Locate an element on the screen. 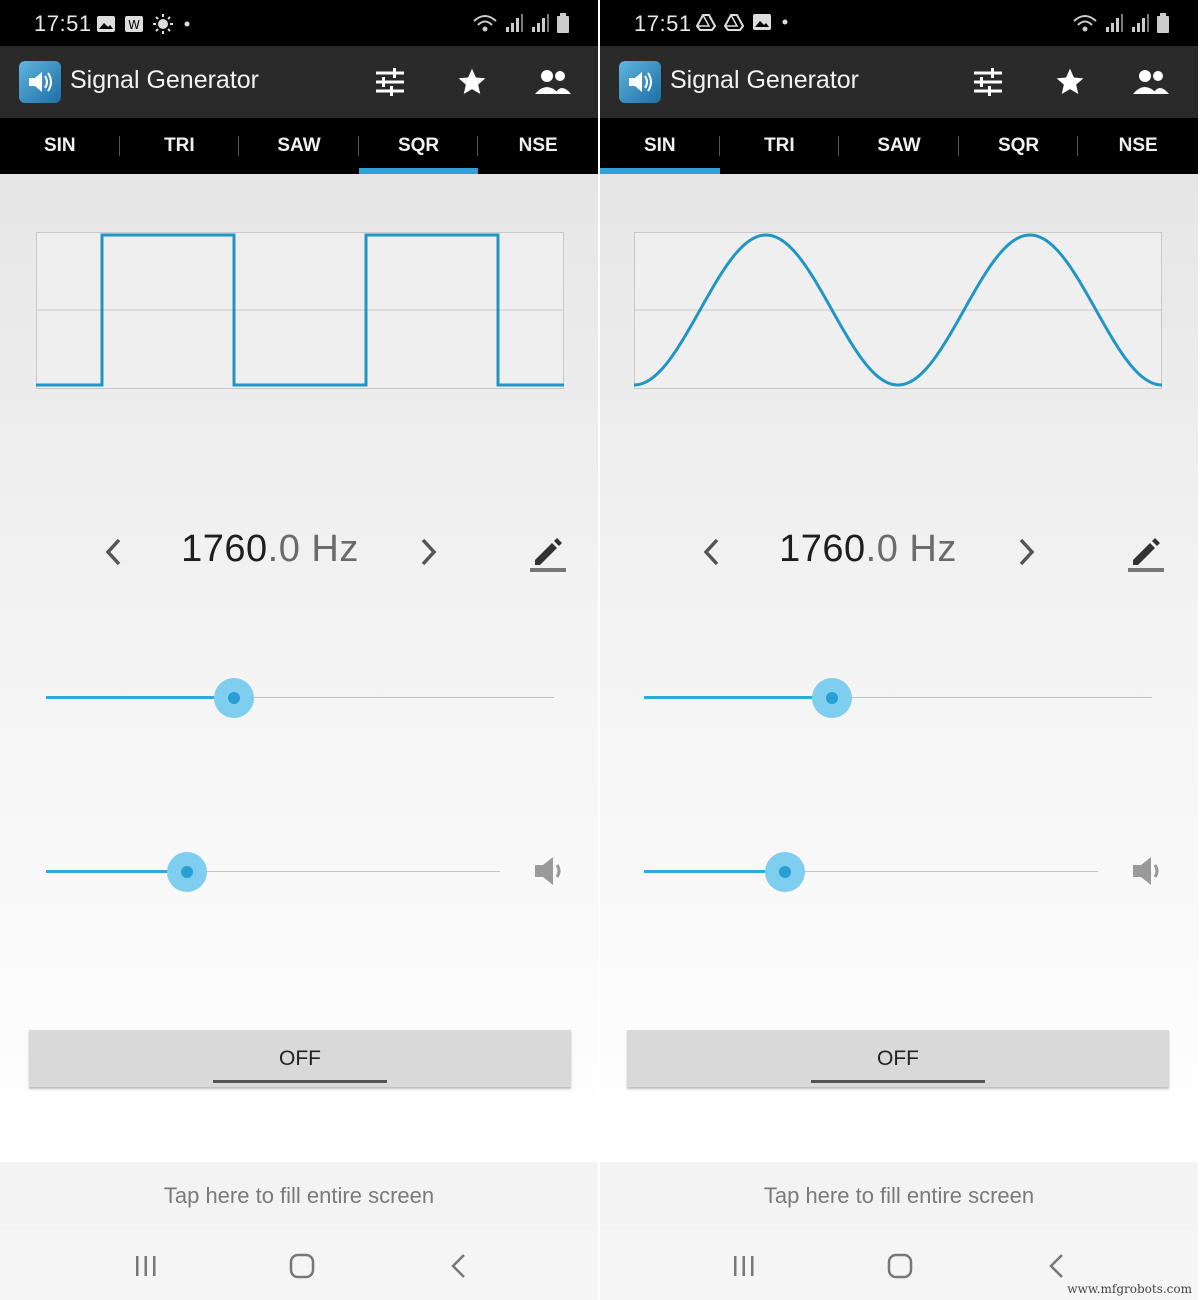  tune-icon is located at coordinates (988, 82).